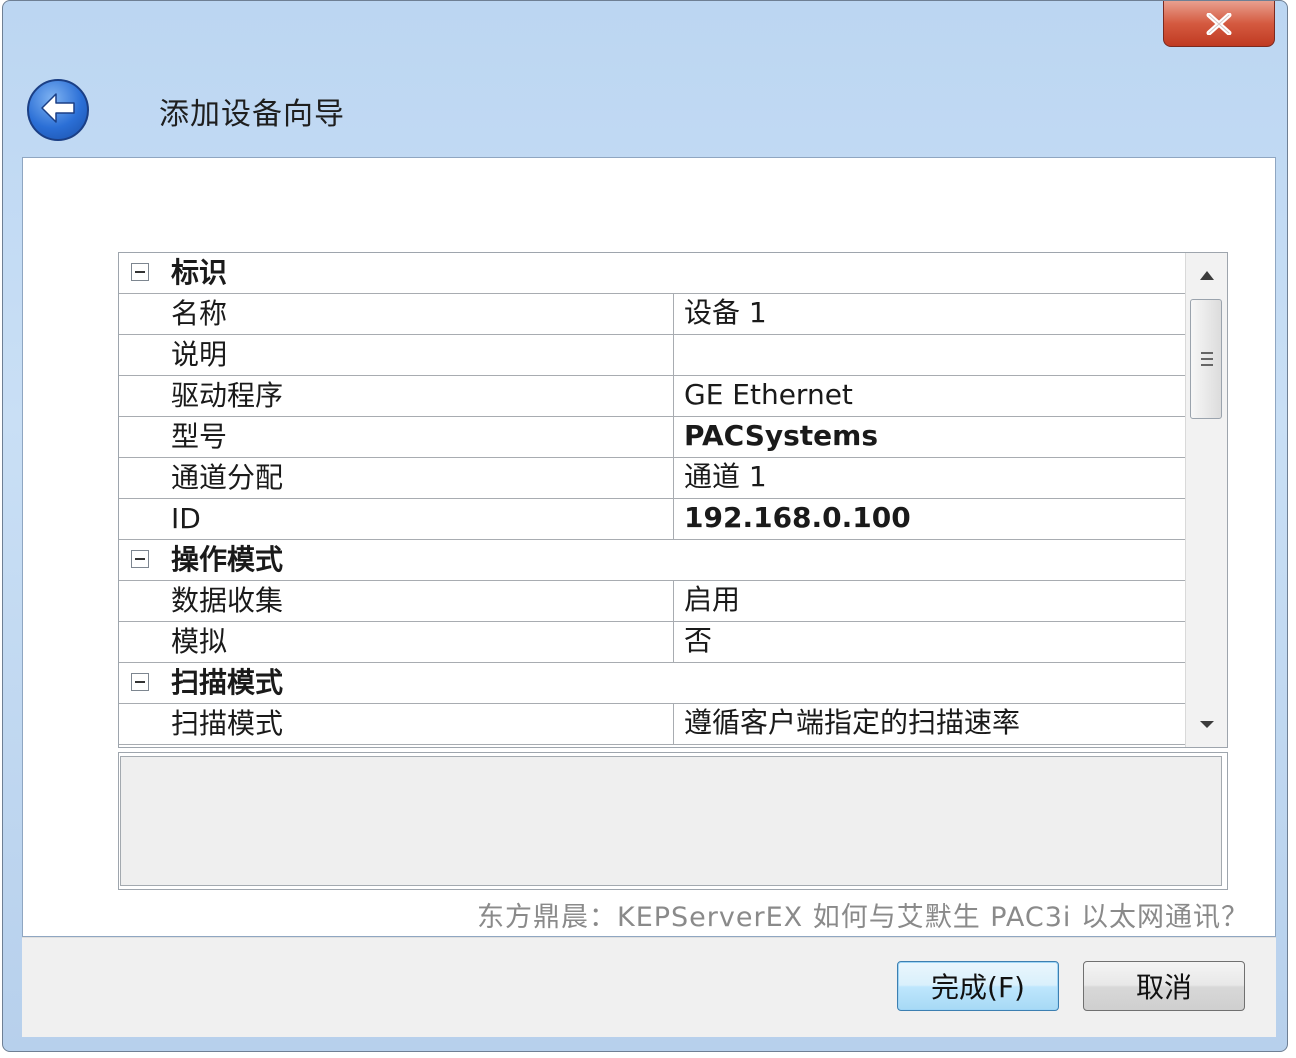 This screenshot has height=1058, width=1296. What do you see at coordinates (227, 600) in the screenshot?
I see `property-name: 数据收集` at bounding box center [227, 600].